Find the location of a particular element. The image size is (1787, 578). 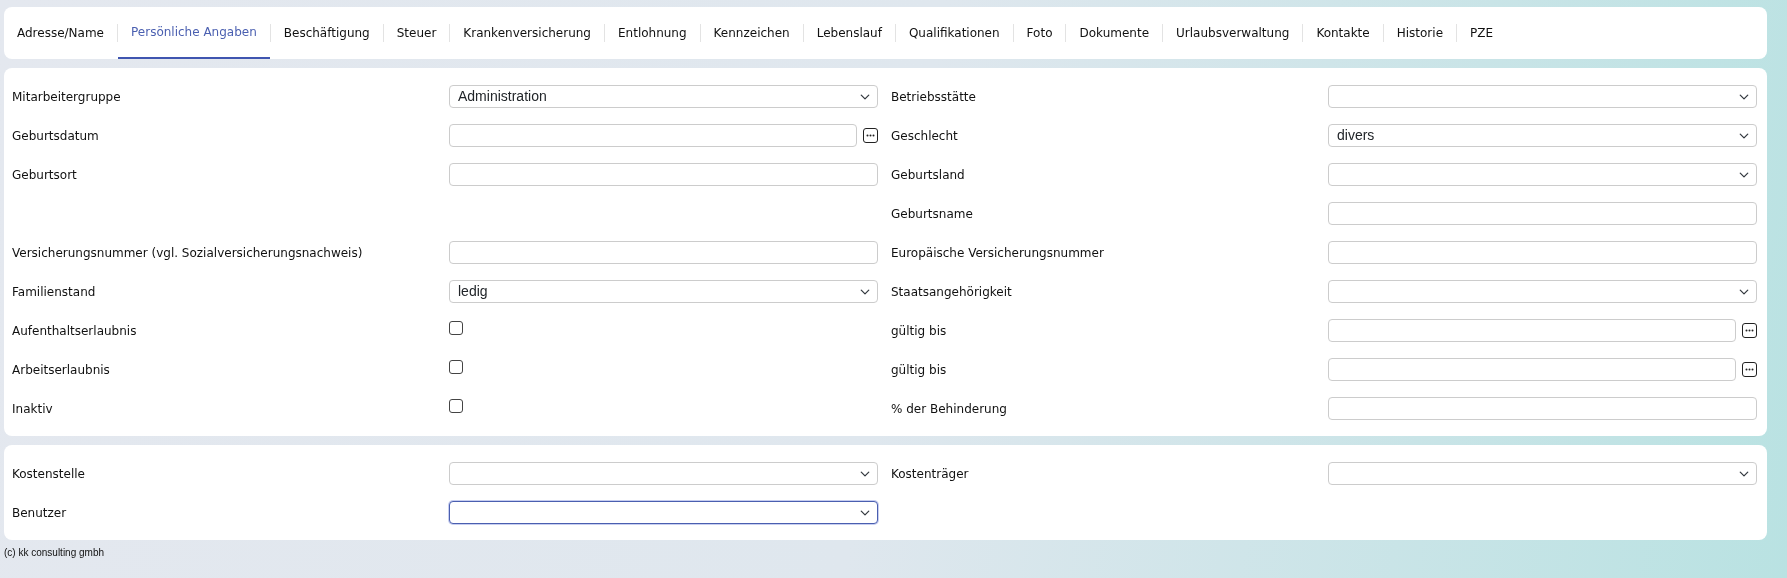

tab: Kennzeichen is located at coordinates (751, 33).